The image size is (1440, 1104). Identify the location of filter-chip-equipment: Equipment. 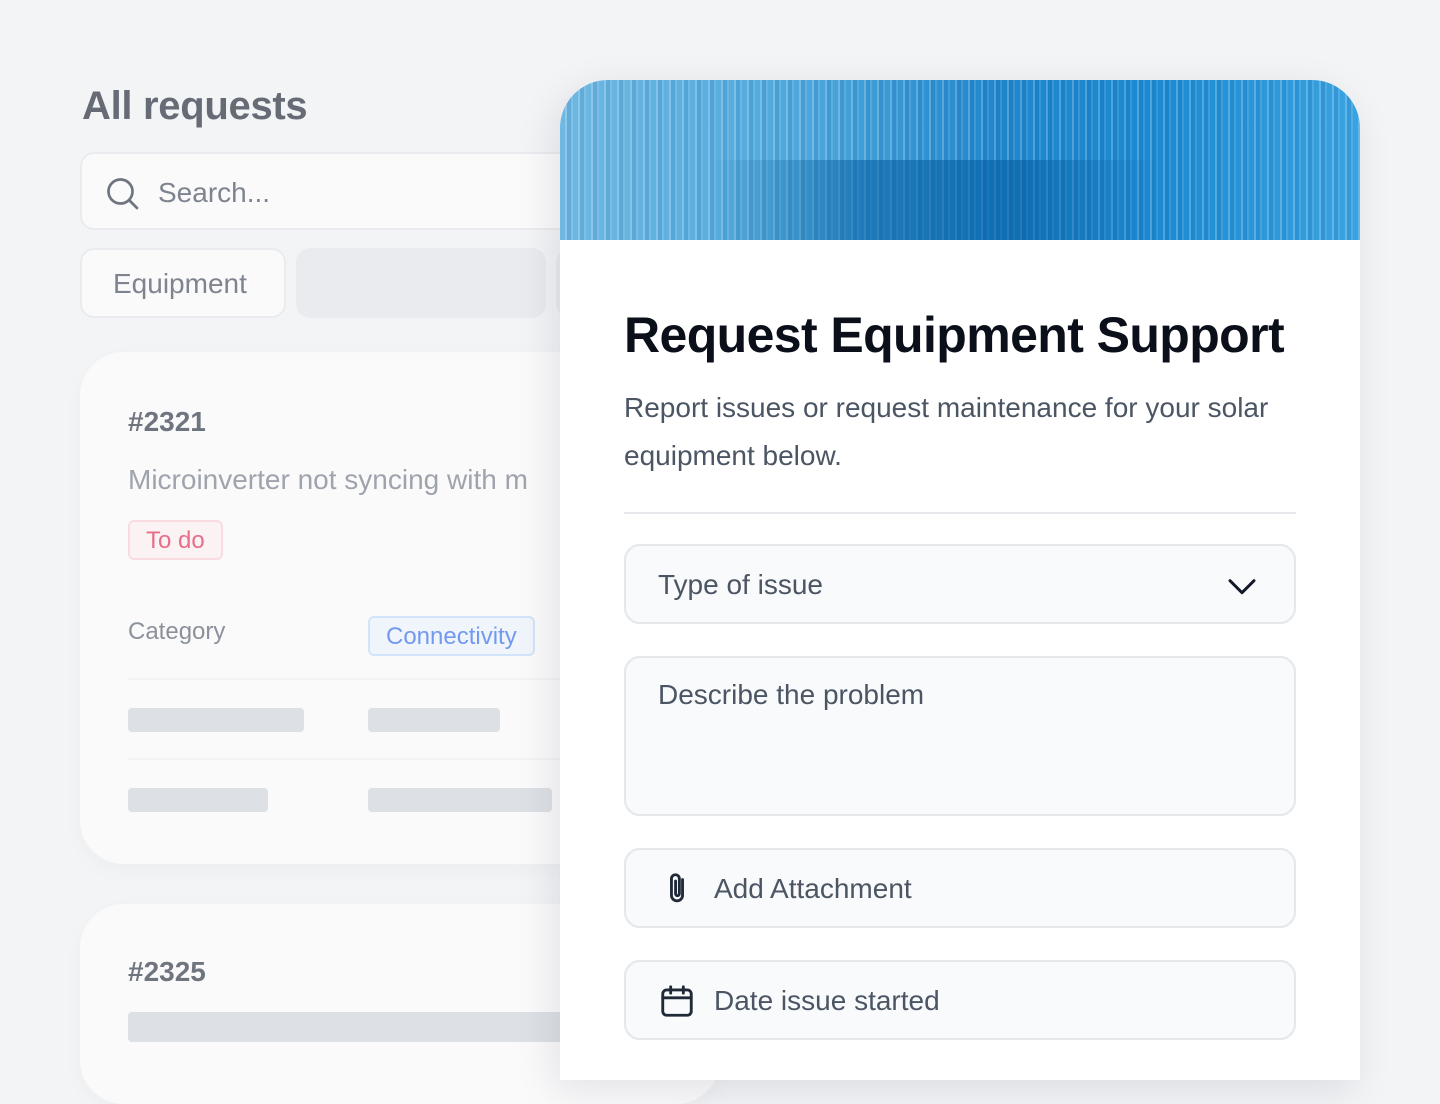
(183, 283).